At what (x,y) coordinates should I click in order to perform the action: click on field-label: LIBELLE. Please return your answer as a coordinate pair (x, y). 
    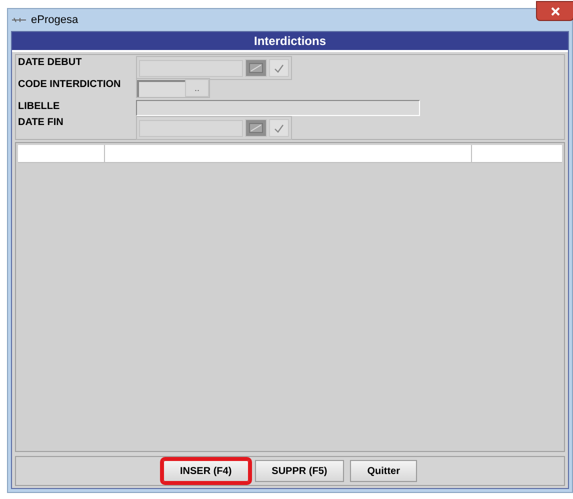
    Looking at the image, I should click on (39, 106).